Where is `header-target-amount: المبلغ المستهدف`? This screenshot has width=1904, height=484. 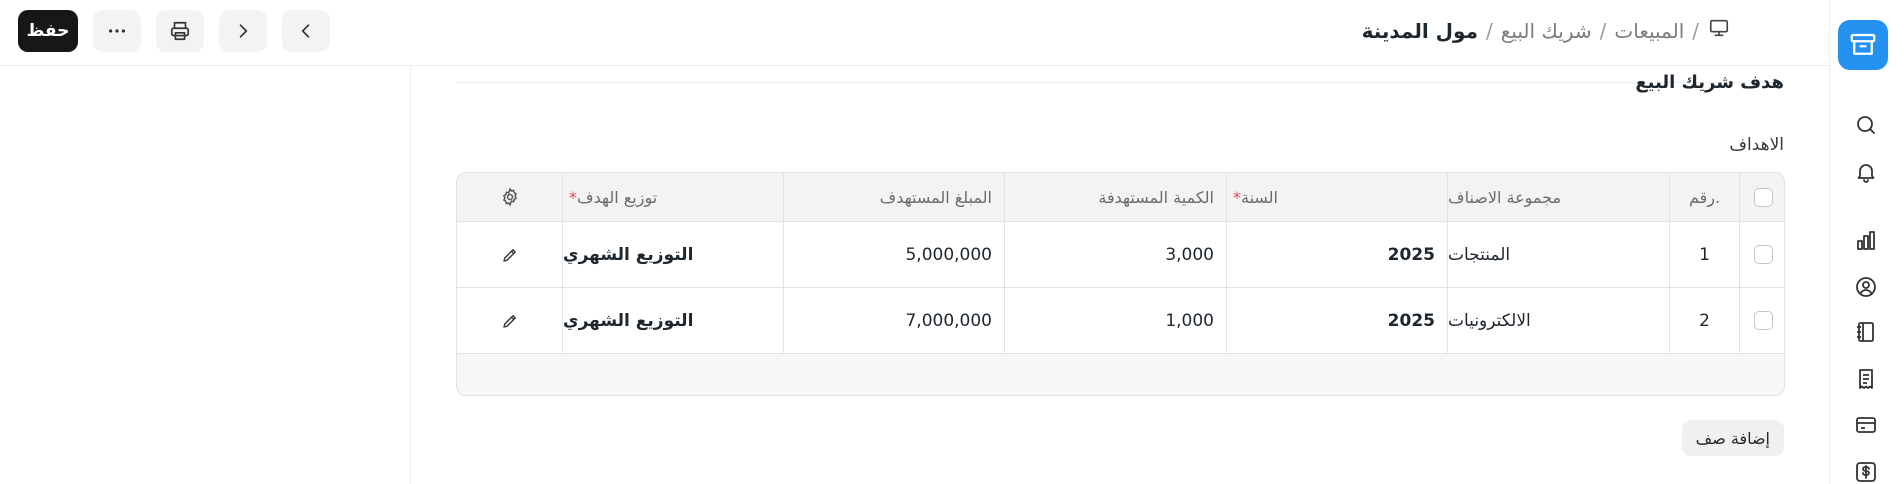 header-target-amount: المبلغ المستهدف is located at coordinates (893, 197).